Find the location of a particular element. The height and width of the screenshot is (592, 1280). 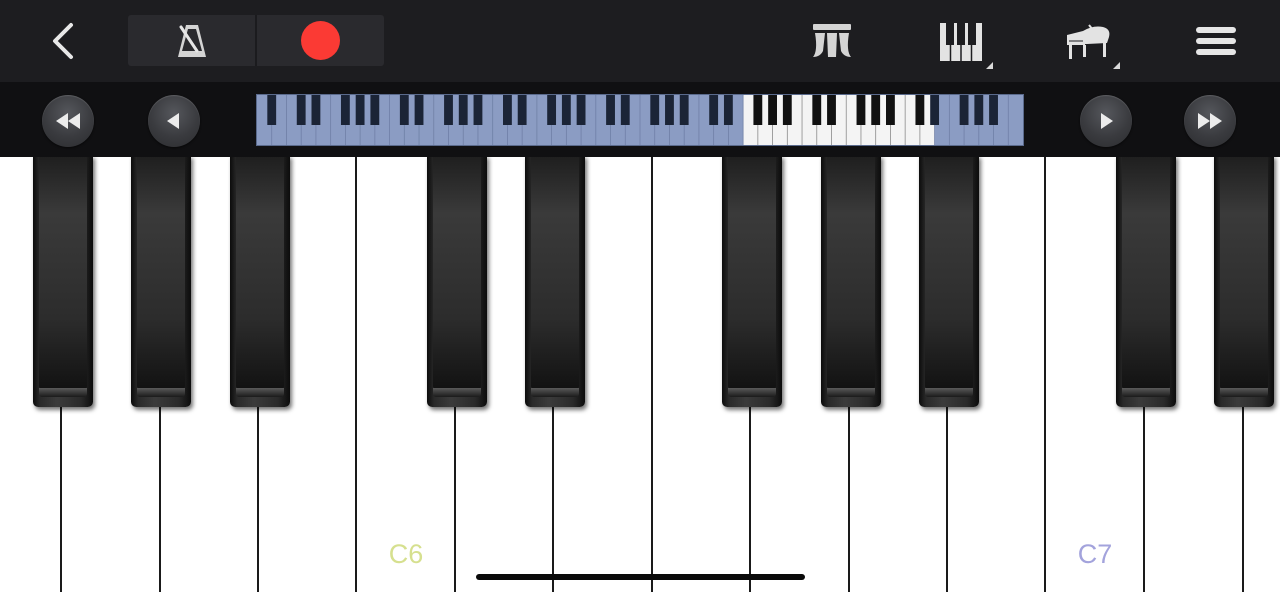

menu-button is located at coordinates (1216, 41).